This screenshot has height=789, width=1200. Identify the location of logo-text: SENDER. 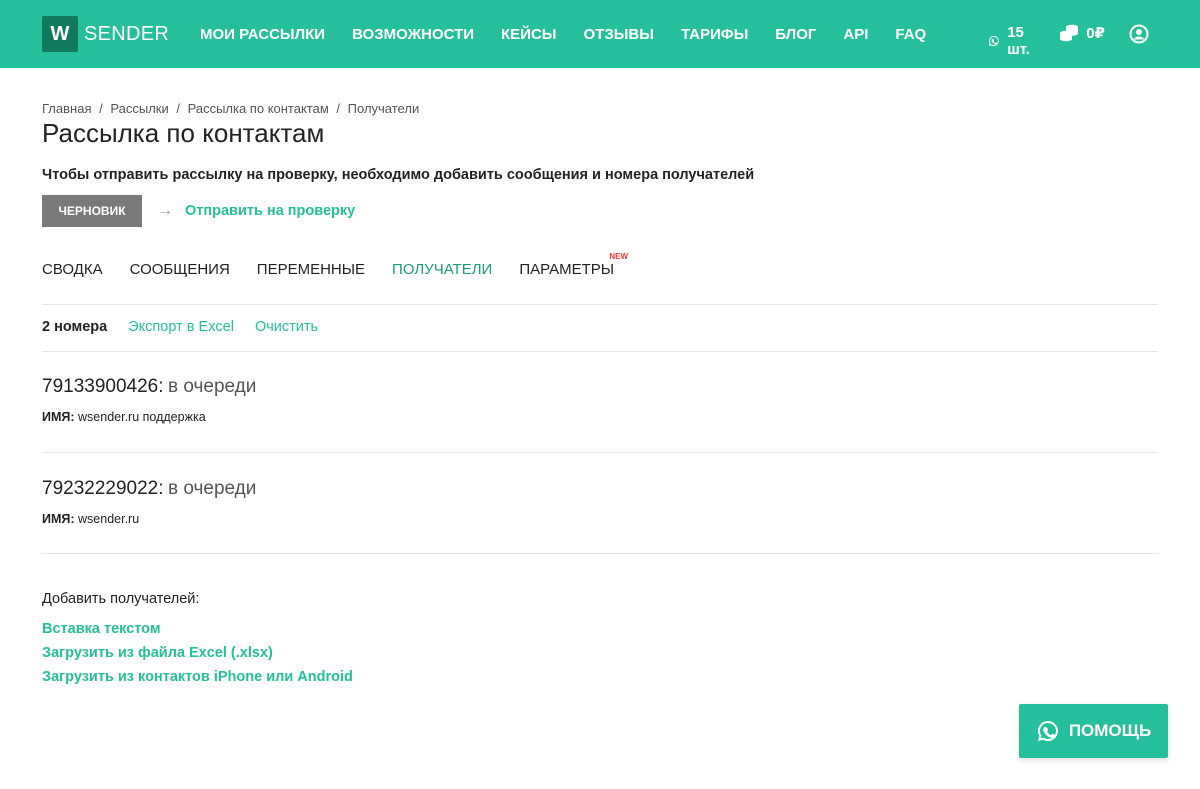
(127, 33).